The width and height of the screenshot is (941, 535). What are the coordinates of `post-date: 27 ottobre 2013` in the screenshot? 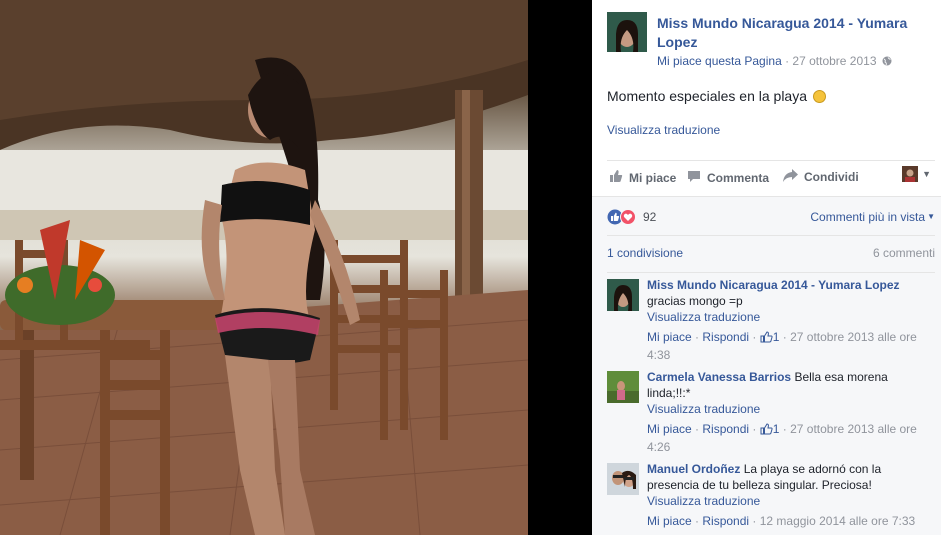 It's located at (834, 61).